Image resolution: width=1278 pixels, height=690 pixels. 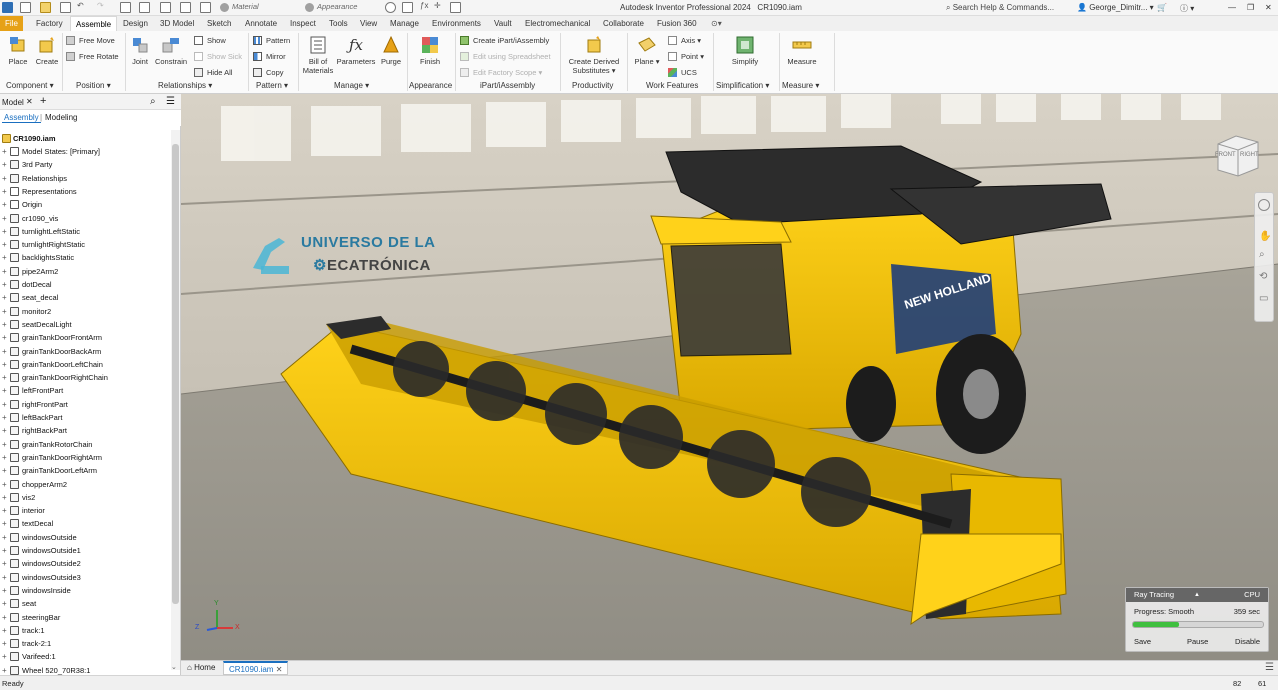 What do you see at coordinates (1268, 7) in the screenshot?
I see `close-icon: ✕` at bounding box center [1268, 7].